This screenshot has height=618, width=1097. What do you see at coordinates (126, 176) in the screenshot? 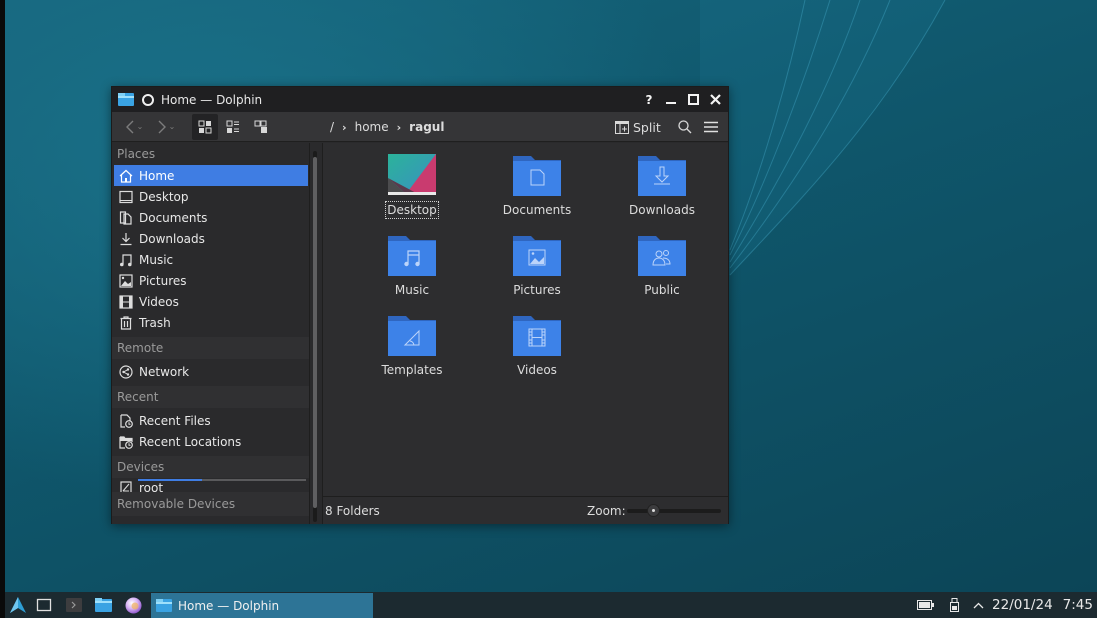
I see `home-icon` at bounding box center [126, 176].